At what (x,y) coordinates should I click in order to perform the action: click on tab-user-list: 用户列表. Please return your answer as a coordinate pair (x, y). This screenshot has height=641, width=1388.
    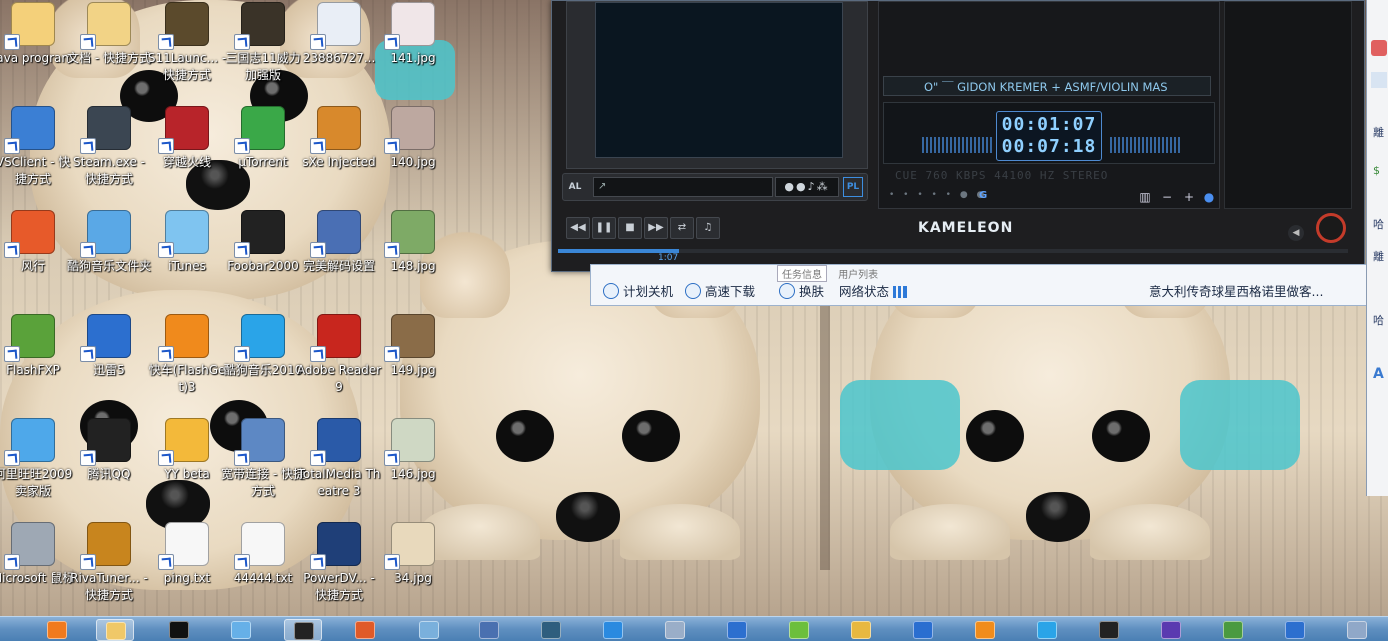
    Looking at the image, I should click on (858, 275).